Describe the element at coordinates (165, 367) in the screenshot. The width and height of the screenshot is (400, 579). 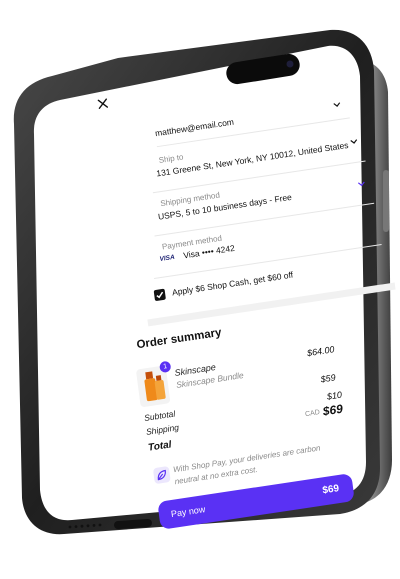
I see `quantity-badge: 1` at that location.